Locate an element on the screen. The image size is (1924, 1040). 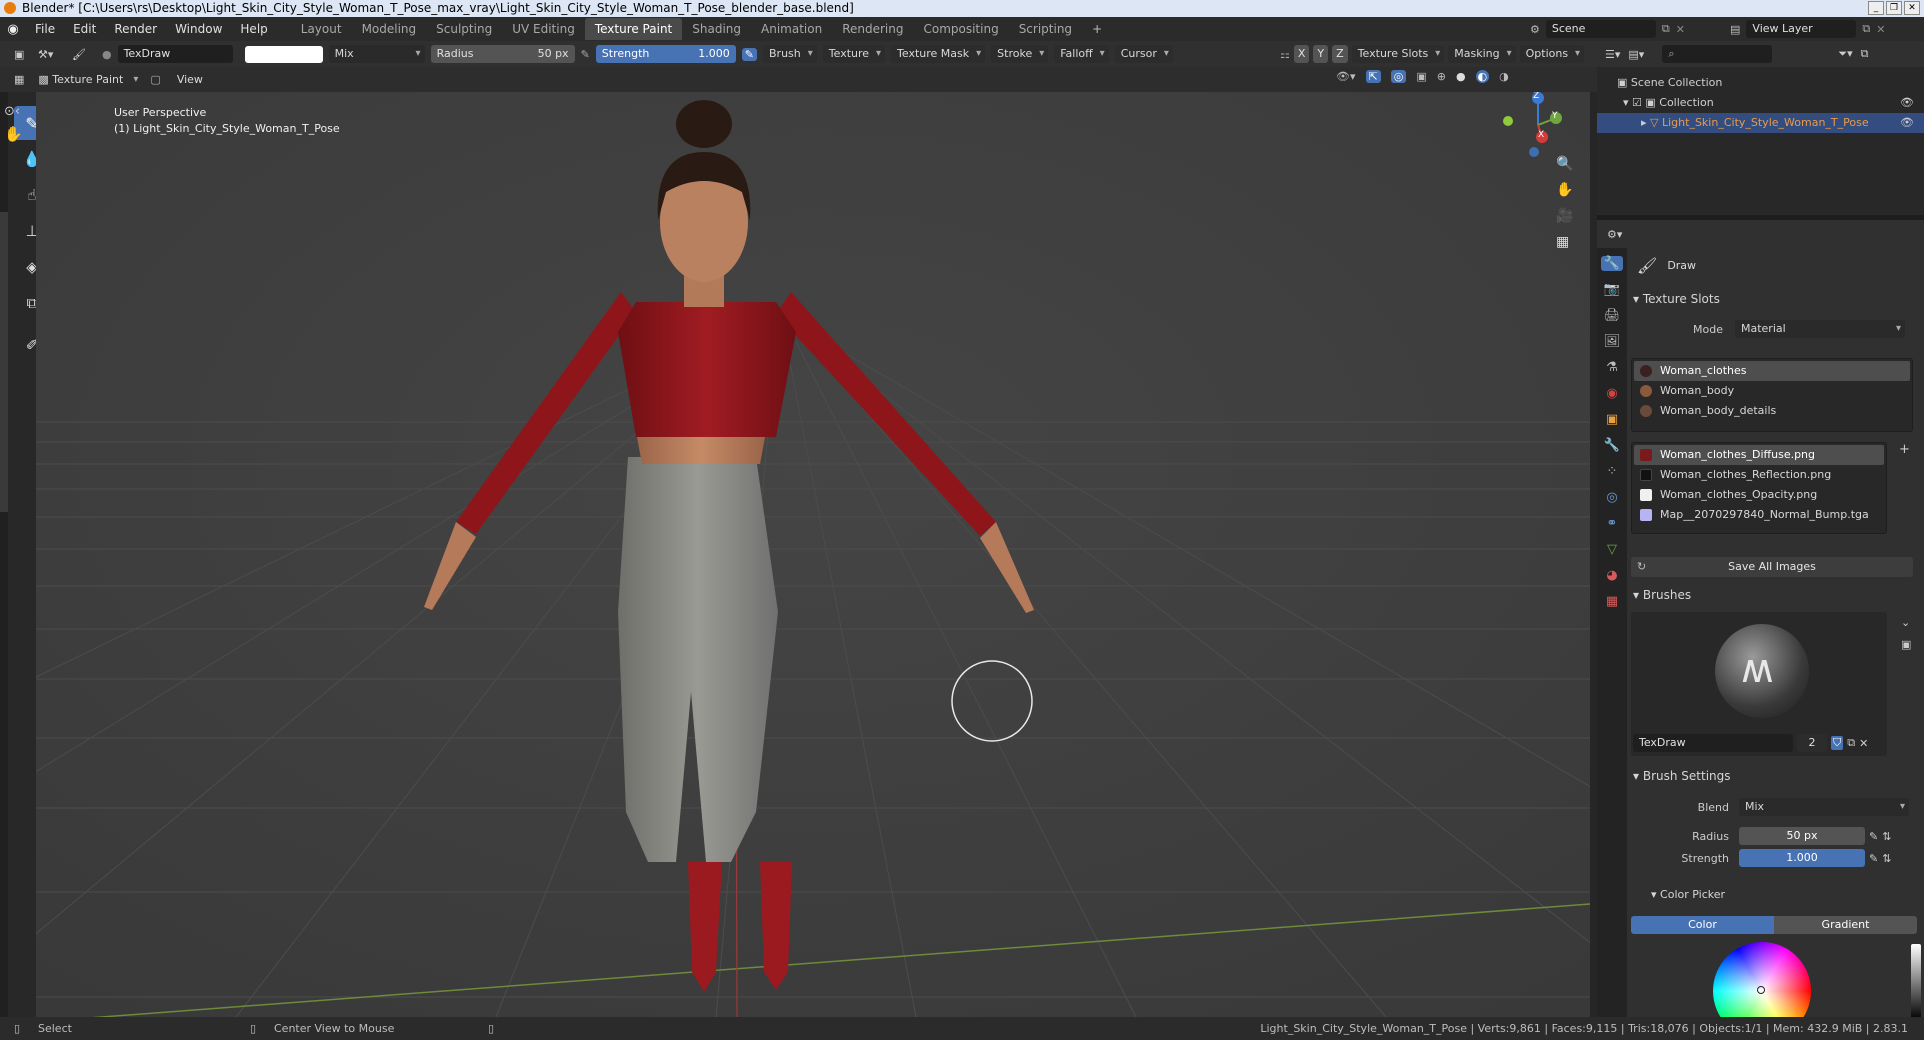
brush-image-icon: ▣ is located at coordinates (1906, 644).